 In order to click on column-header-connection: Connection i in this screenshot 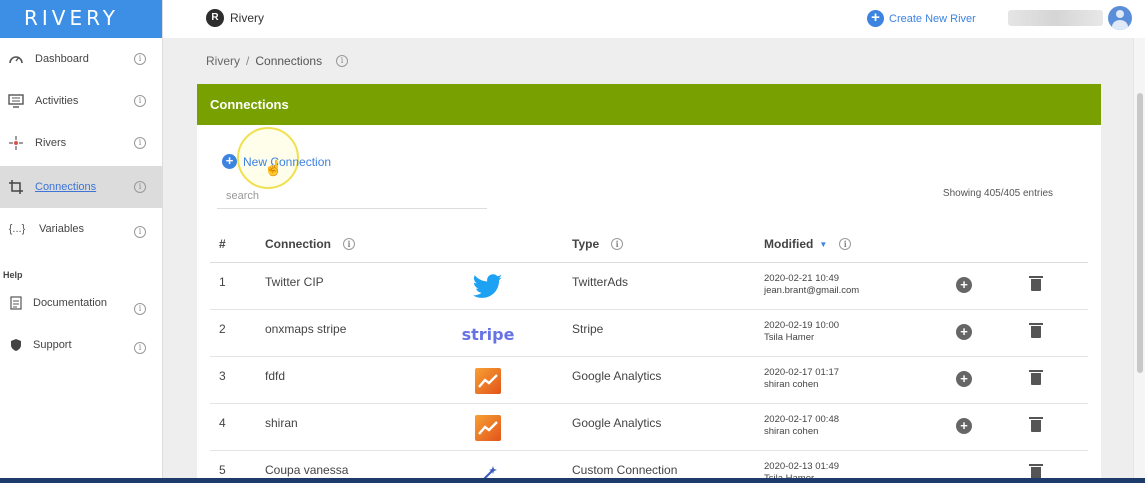, I will do `click(310, 244)`.